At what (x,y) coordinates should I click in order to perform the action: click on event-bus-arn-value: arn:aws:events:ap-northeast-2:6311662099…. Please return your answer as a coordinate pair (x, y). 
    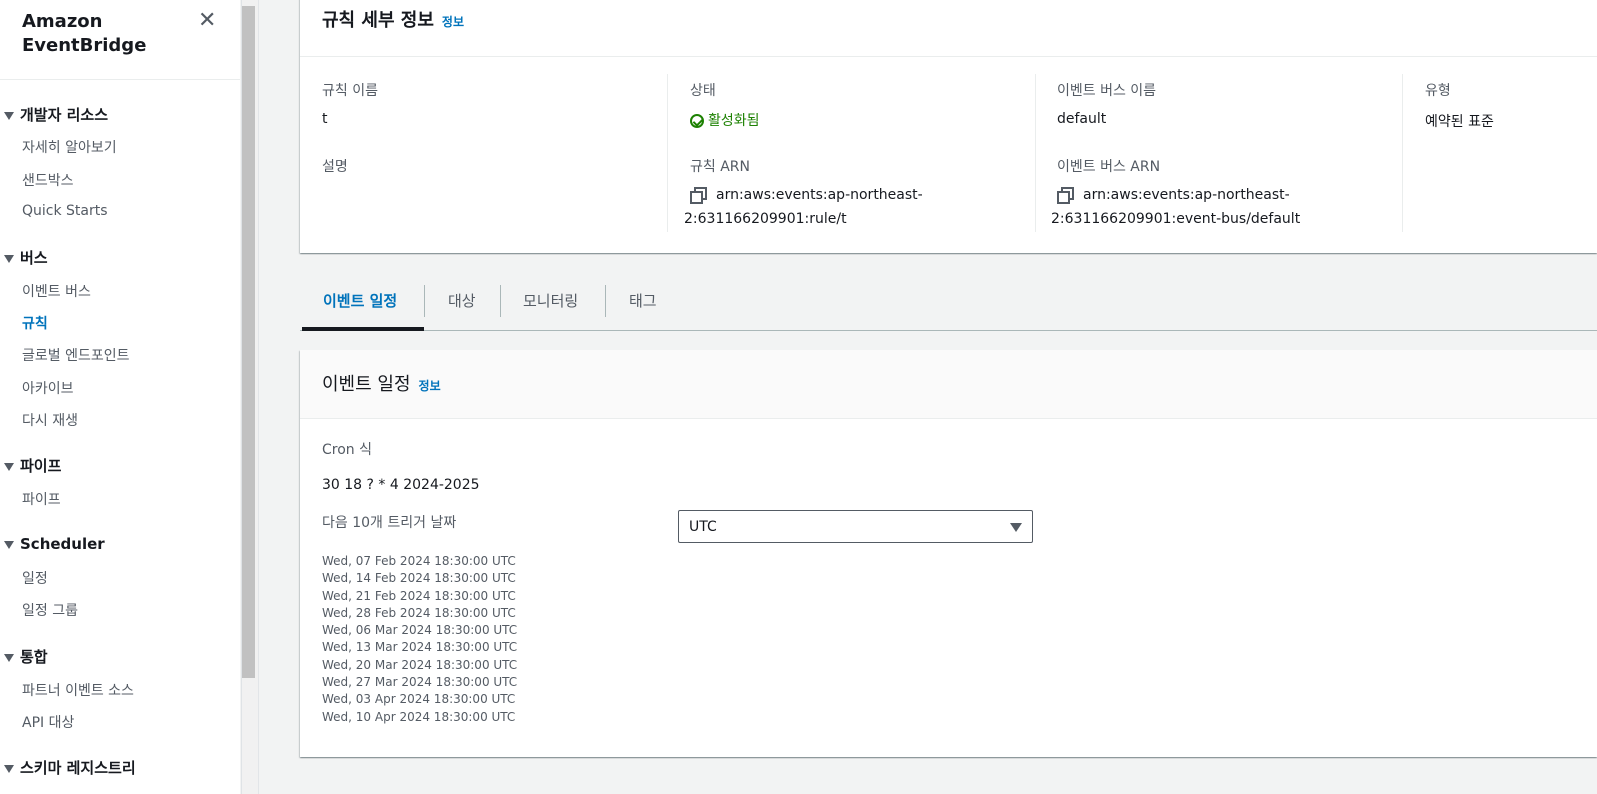
    Looking at the image, I should click on (1176, 207).